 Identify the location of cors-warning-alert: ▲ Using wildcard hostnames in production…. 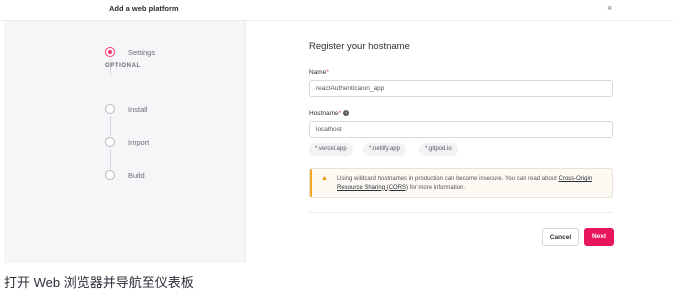
(461, 183).